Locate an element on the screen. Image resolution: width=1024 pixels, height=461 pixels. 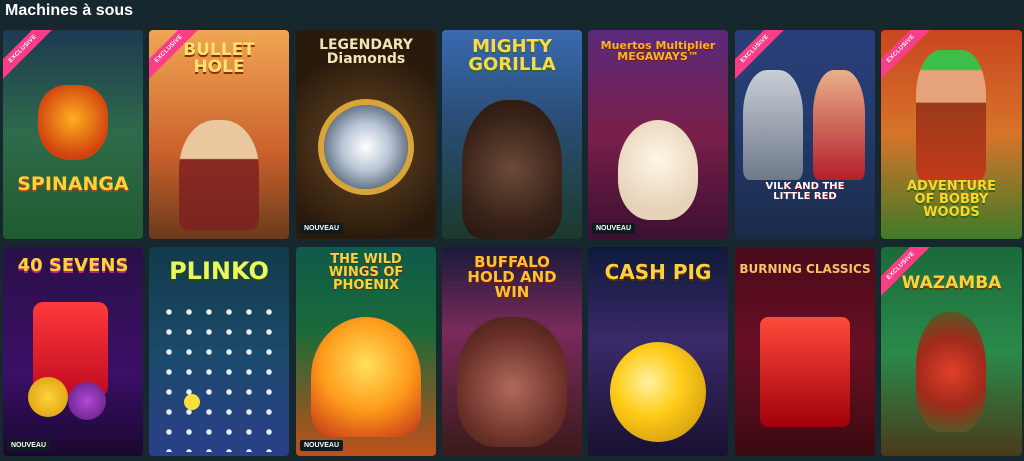
game-title: LEGENDARY Diamonds is located at coordinates (366, 52).